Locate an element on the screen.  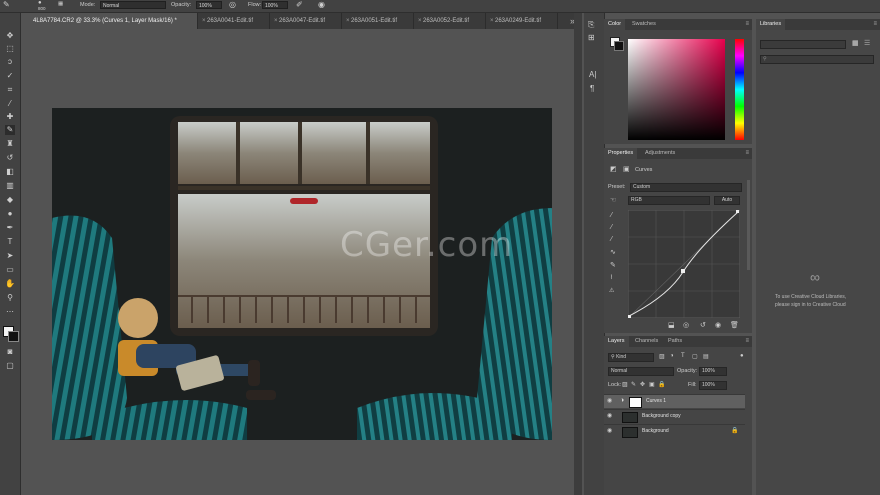
pressure-opacity-icon: ◎ is located at coordinates (232, 4).